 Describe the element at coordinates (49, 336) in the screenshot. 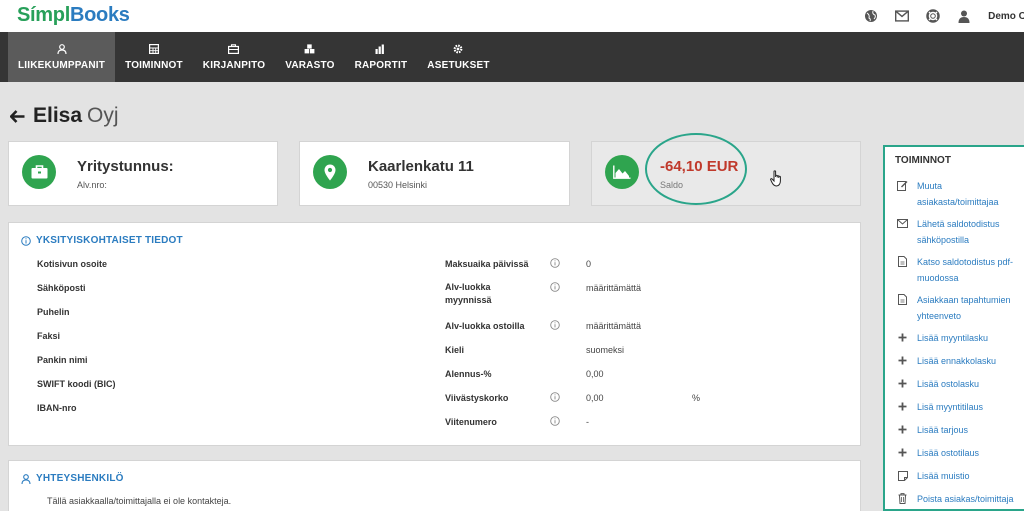

I see `field-fax-label: Faksi` at that location.